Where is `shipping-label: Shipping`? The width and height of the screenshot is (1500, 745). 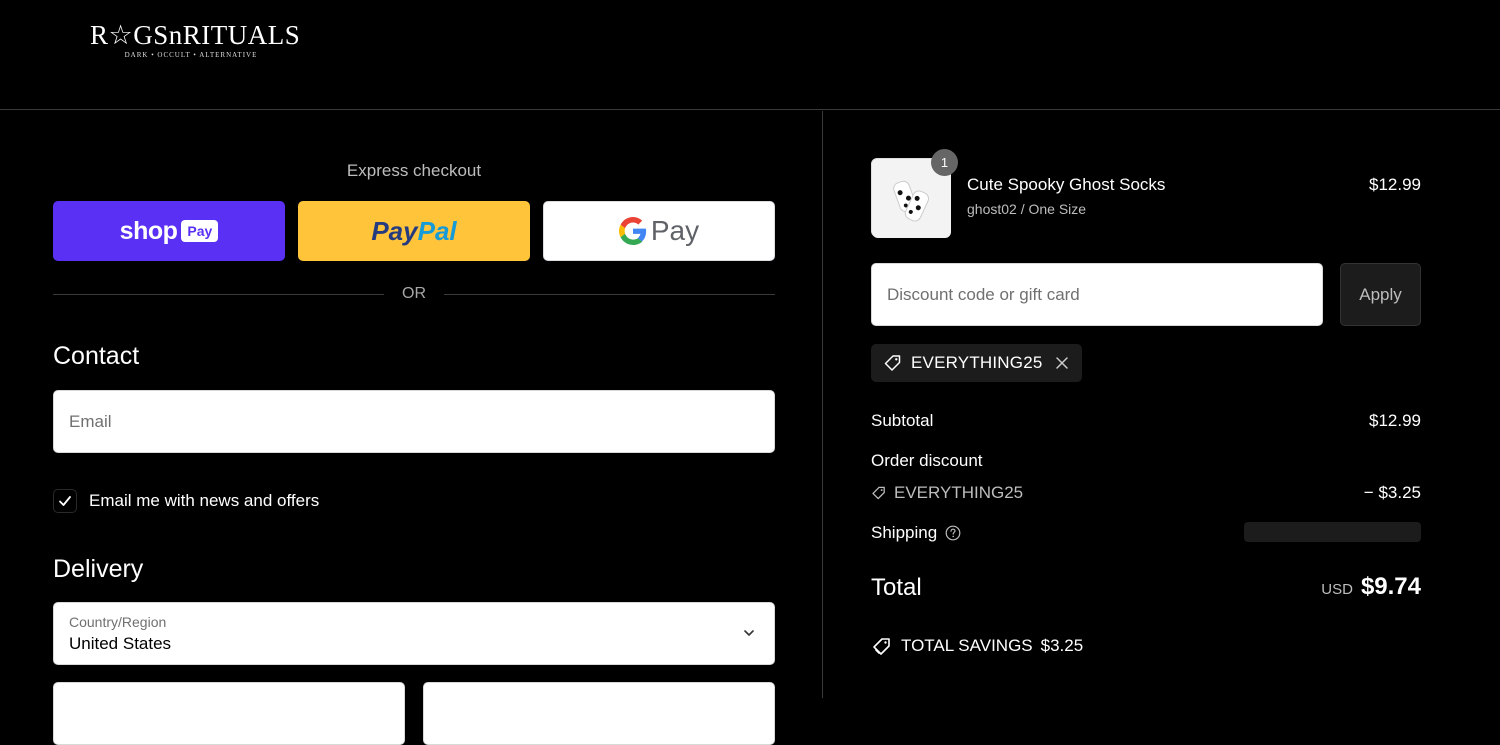 shipping-label: Shipping is located at coordinates (904, 532).